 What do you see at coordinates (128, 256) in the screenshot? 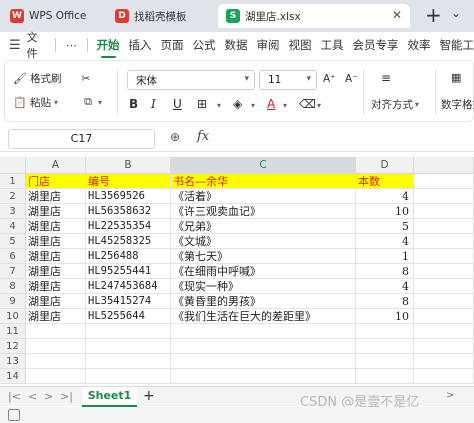
I see `grid-cell: HL256488` at bounding box center [128, 256].